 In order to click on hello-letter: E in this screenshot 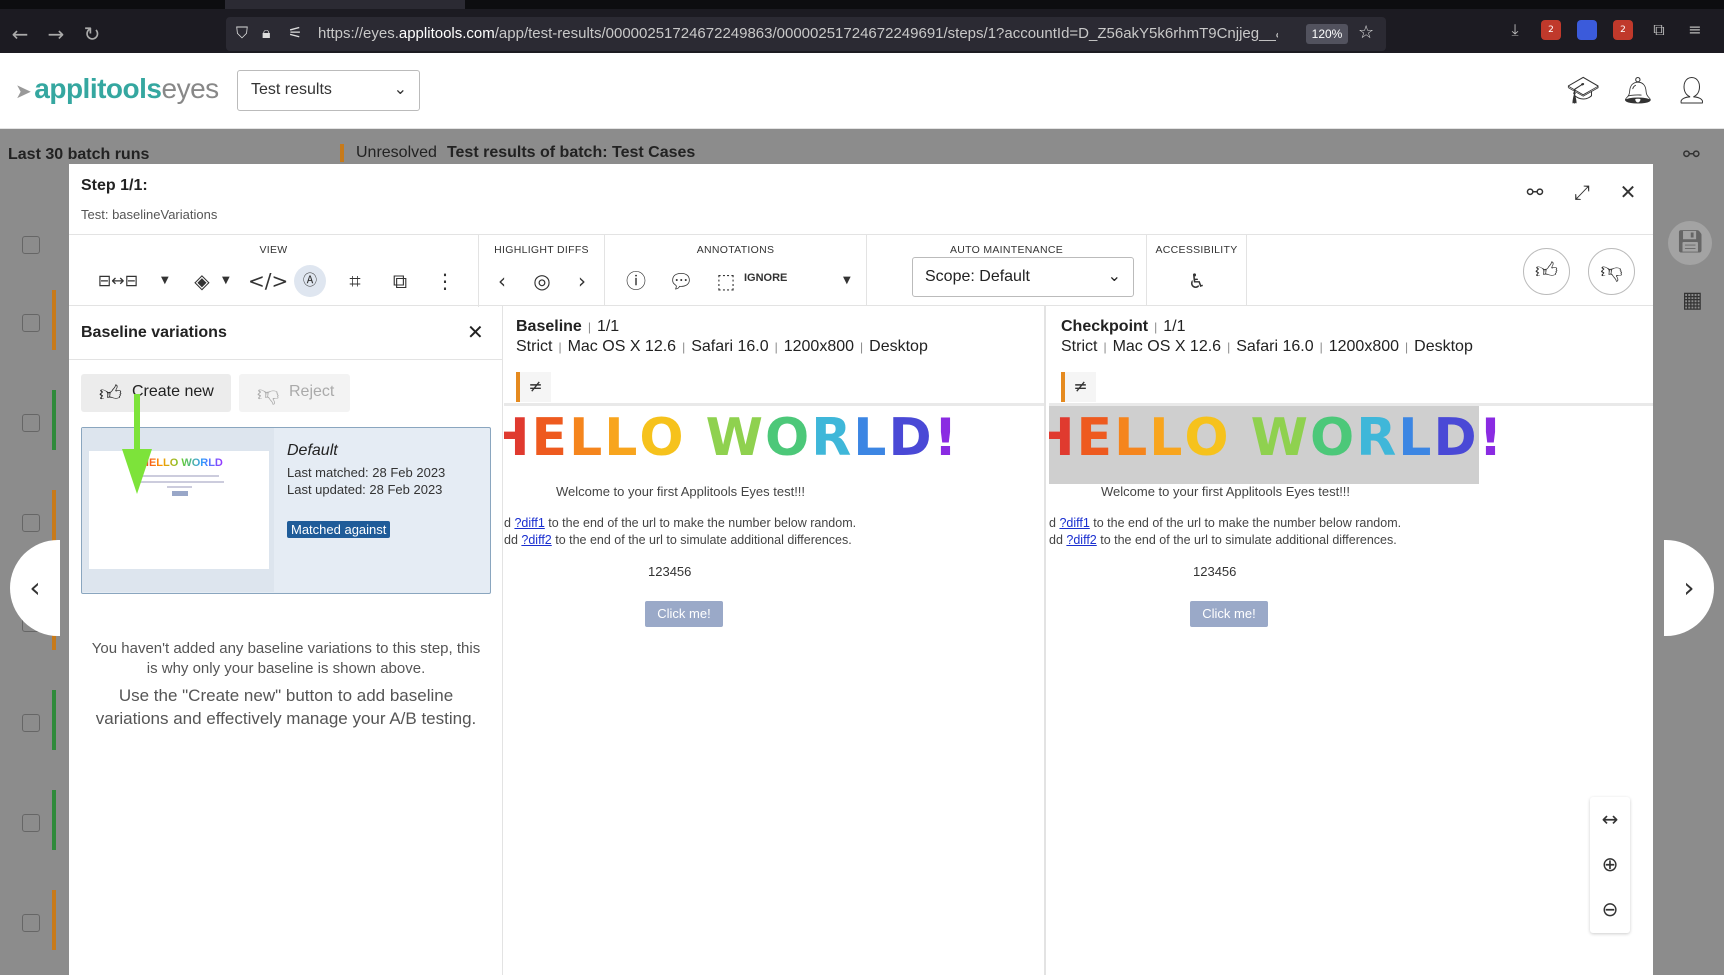, I will do `click(550, 438)`.